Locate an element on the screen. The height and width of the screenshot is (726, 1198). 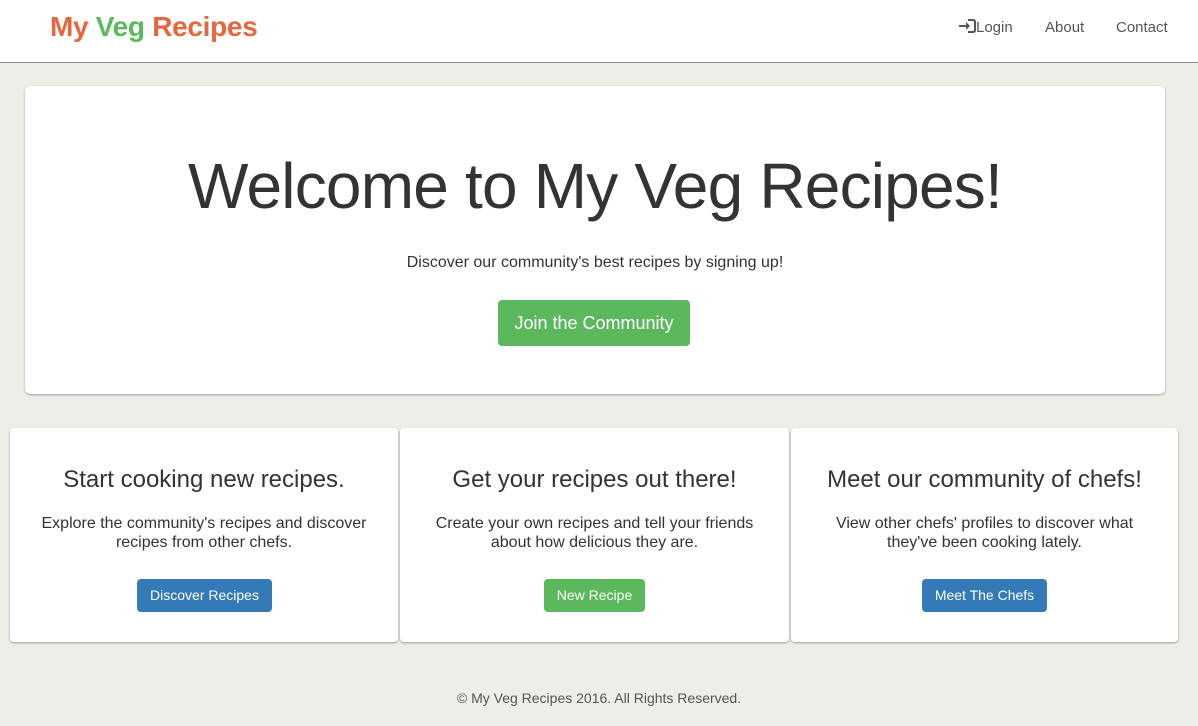
feature-title: Get your recipes out there! is located at coordinates (594, 479).